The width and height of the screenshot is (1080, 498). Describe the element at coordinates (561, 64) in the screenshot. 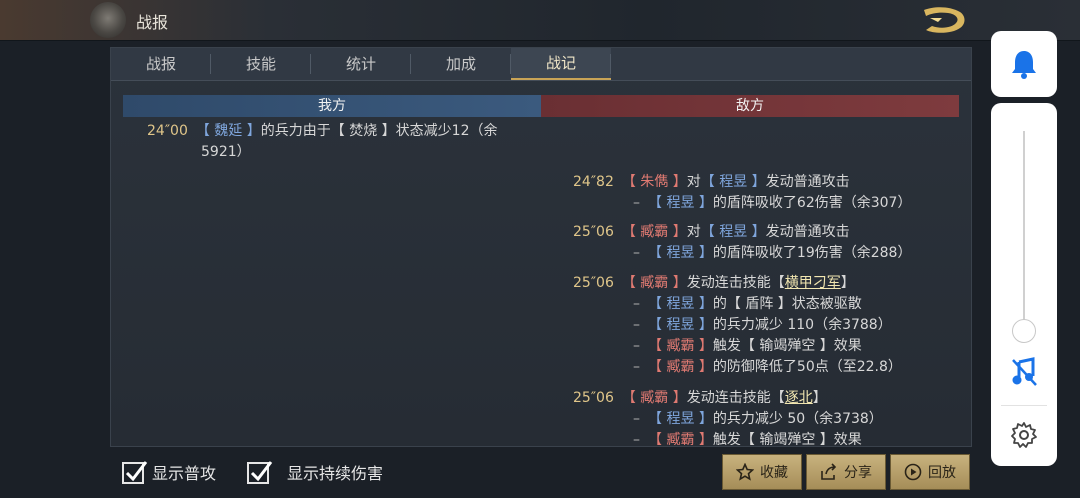

I see `tab-battle-log: 战记` at that location.